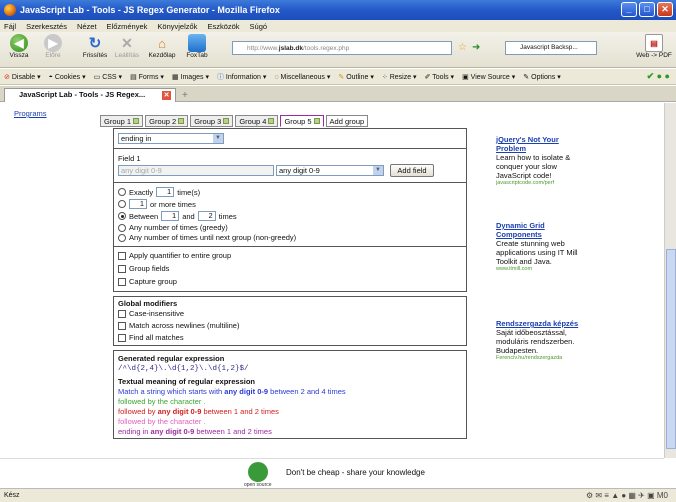 The image size is (676, 502). What do you see at coordinates (165, 192) in the screenshot?
I see `exactly-input: 1` at bounding box center [165, 192].